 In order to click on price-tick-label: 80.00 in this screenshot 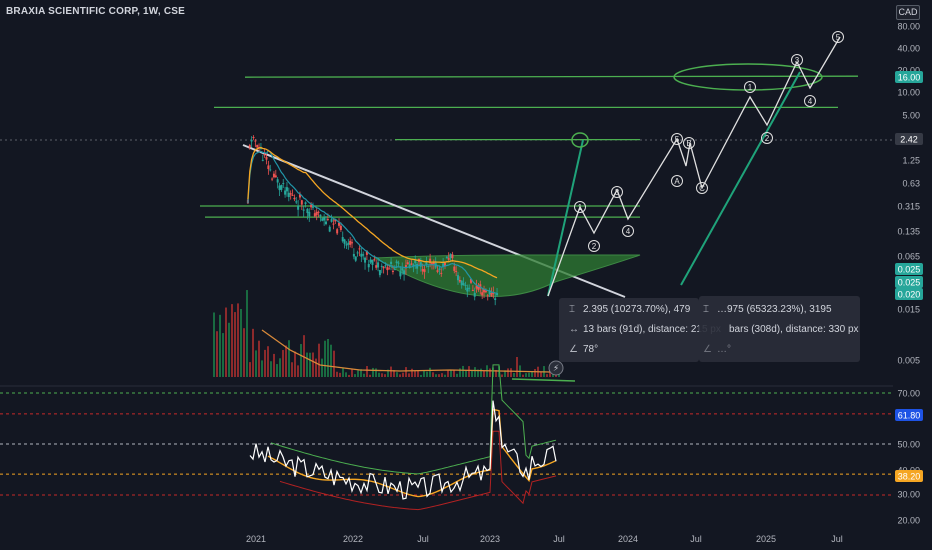, I will do `click(908, 27)`.